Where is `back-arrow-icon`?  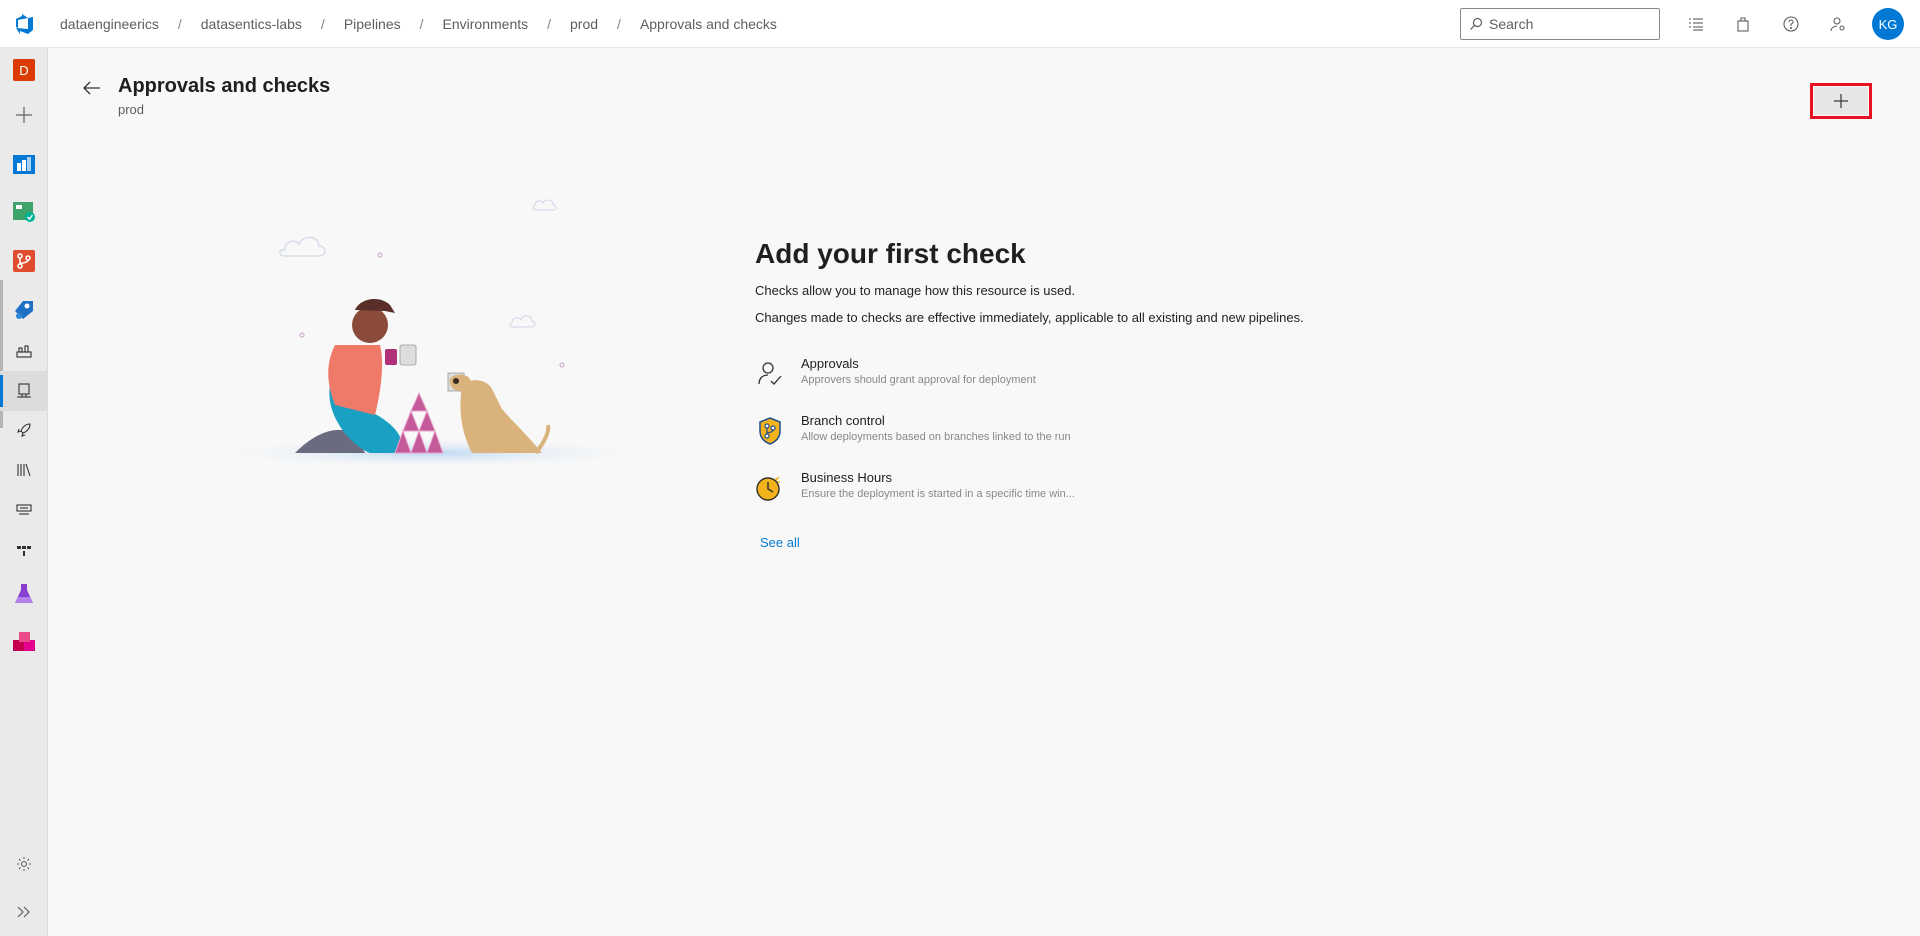 back-arrow-icon is located at coordinates (92, 88).